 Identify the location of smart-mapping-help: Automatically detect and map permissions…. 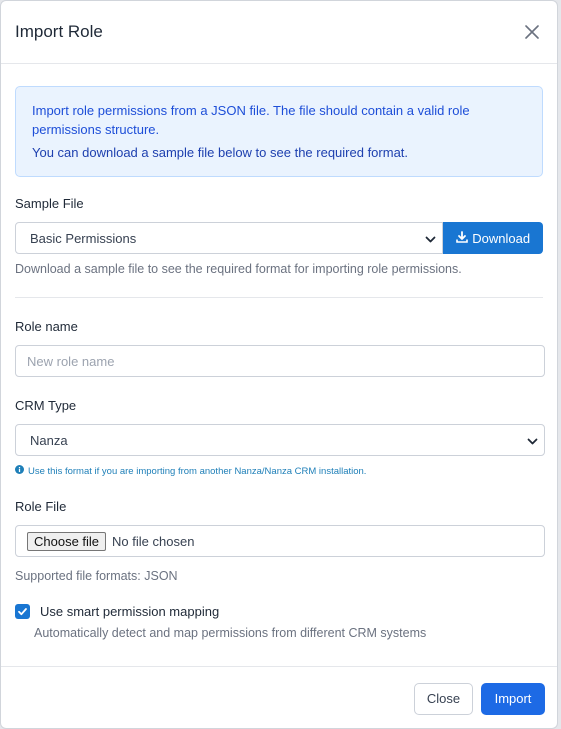
(230, 633).